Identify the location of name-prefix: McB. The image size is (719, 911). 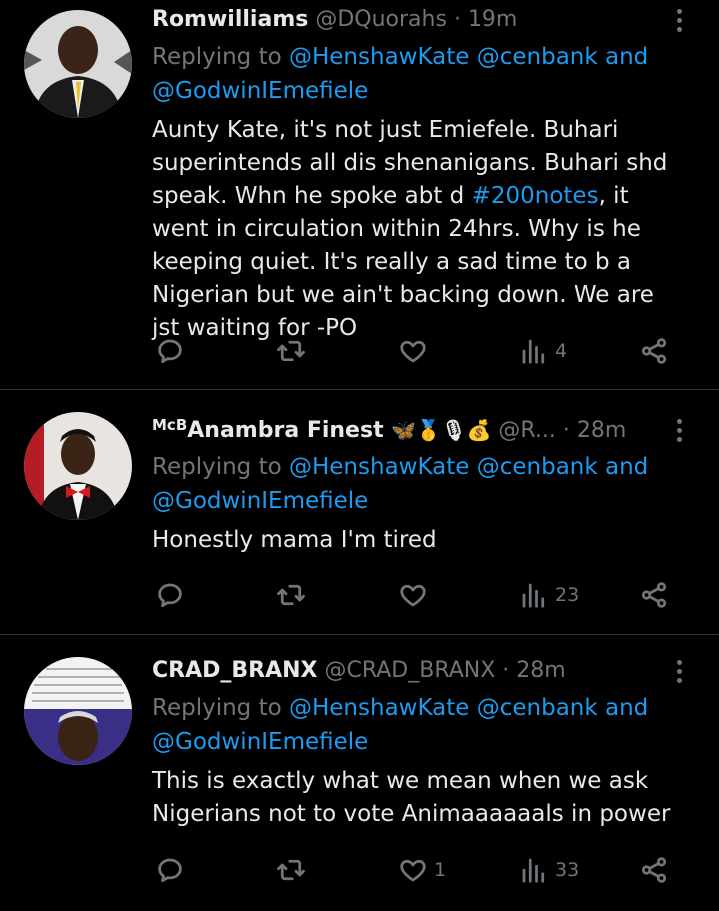
(170, 425).